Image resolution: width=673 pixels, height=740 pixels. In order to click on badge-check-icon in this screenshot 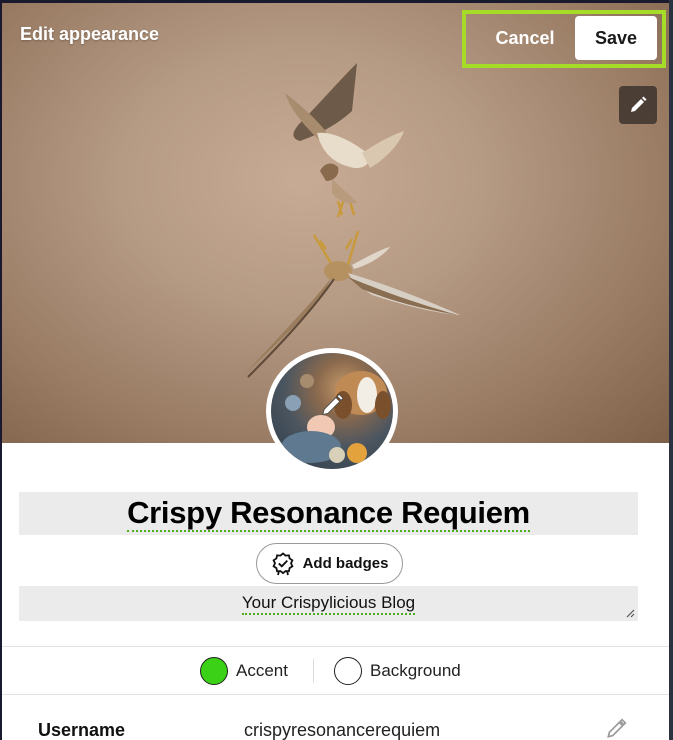, I will do `click(283, 563)`.